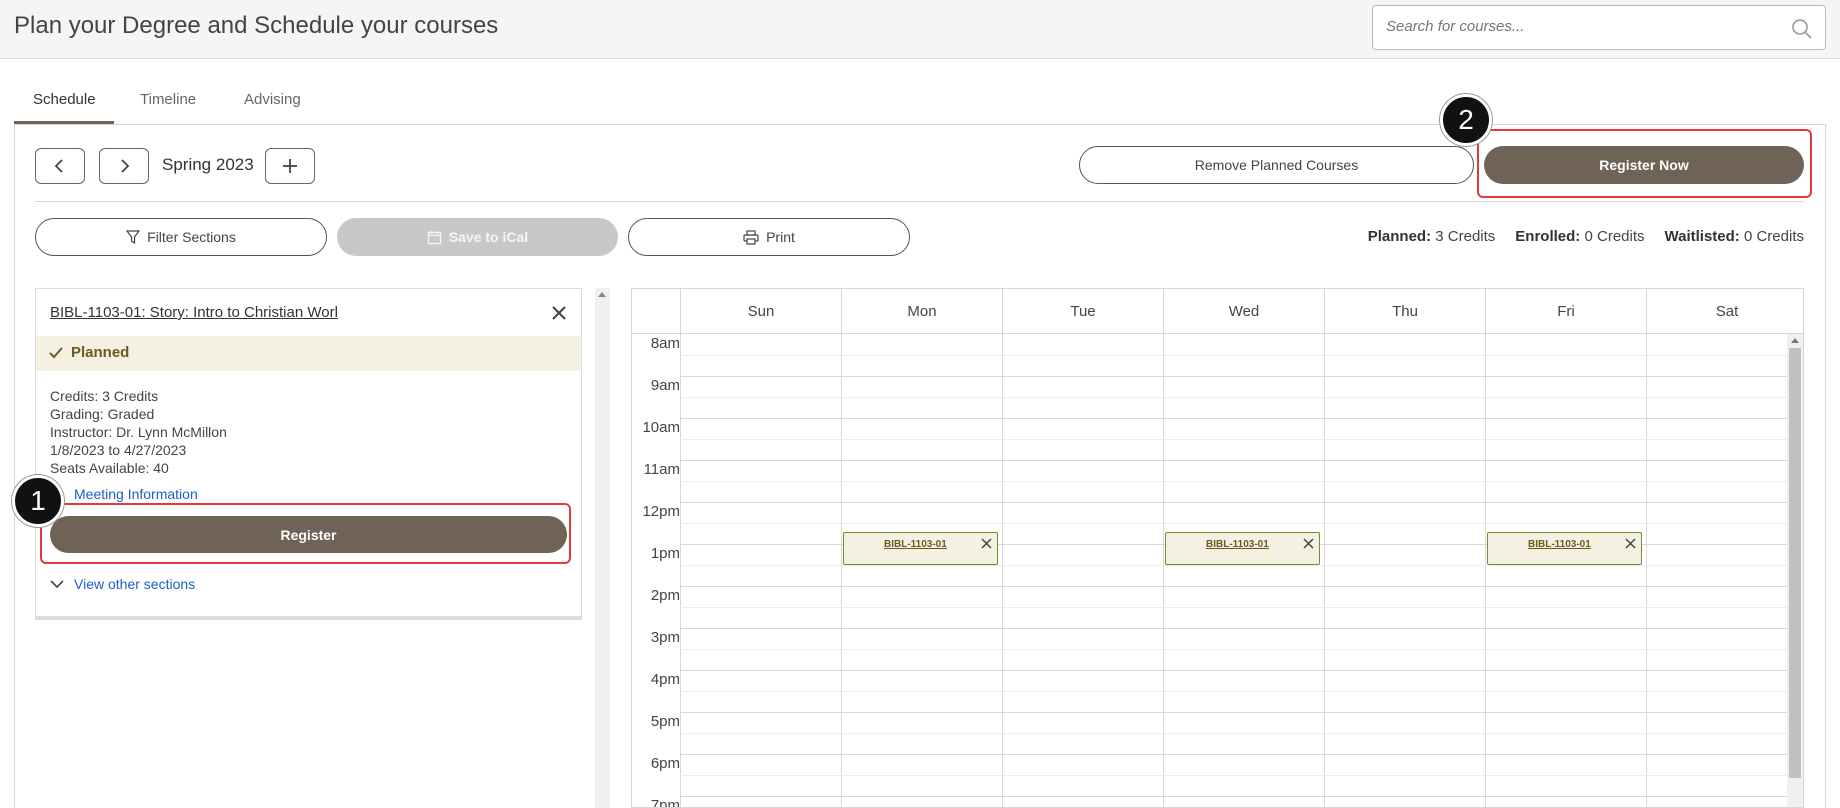 The height and width of the screenshot is (808, 1840). I want to click on remove-planned-courses-button: Remove Planned Courses, so click(1276, 165).